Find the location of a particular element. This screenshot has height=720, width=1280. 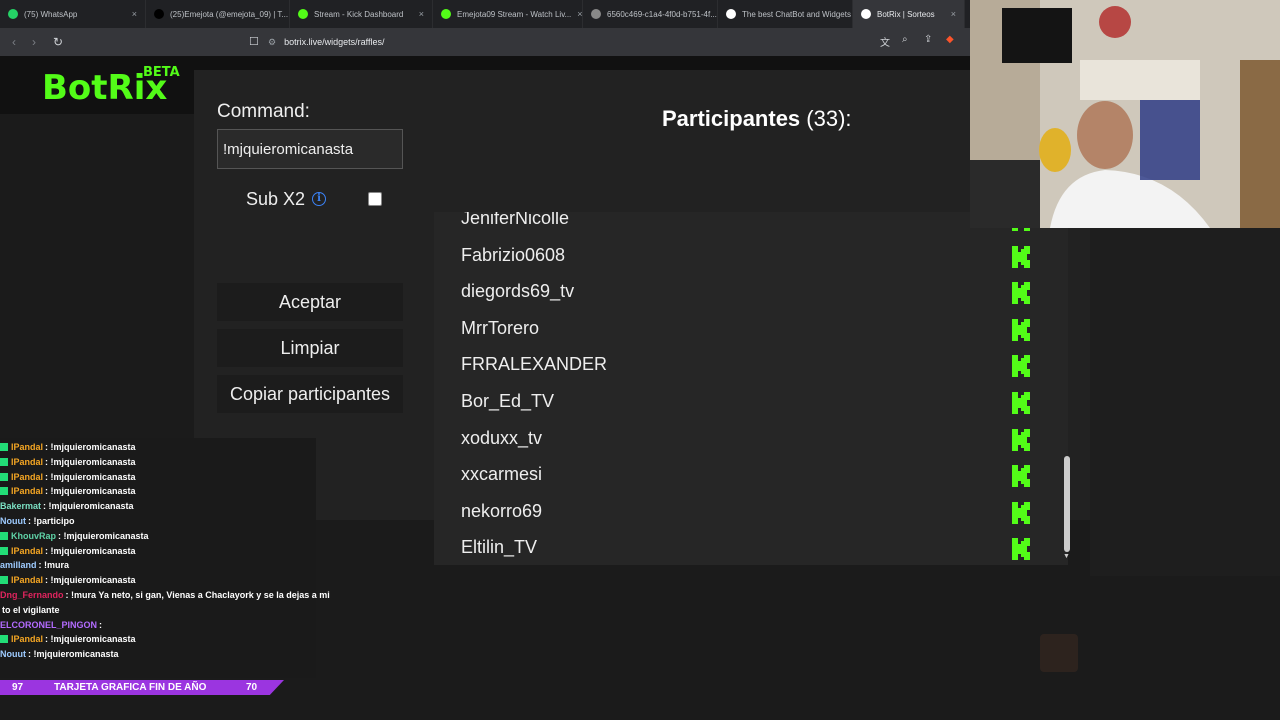

browser-tab: BotRix | Sorteos × is located at coordinates (909, 14).